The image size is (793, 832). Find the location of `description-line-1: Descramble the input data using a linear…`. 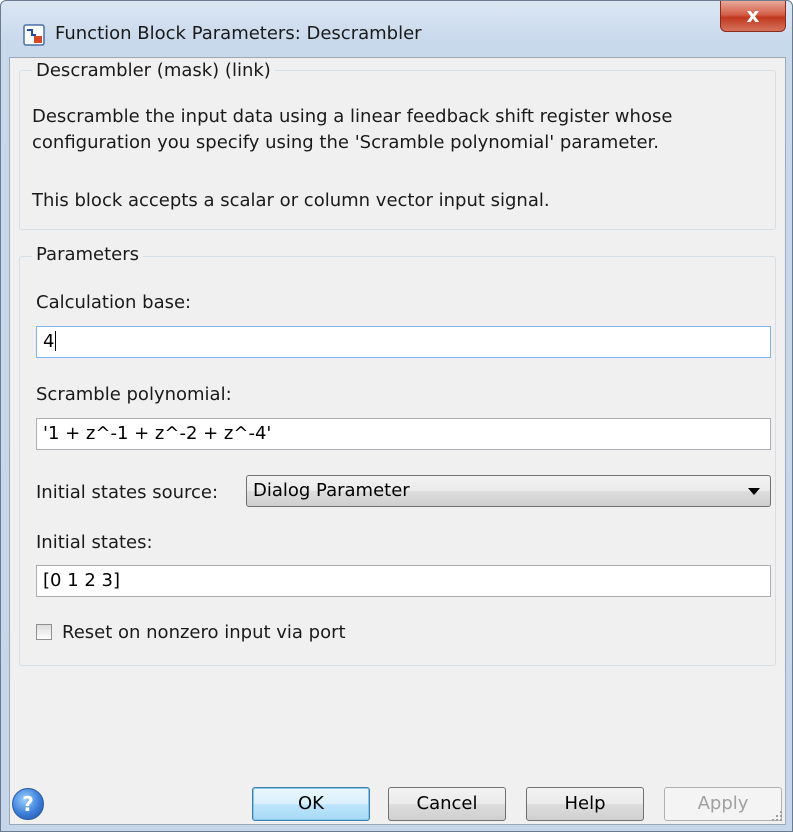

description-line-1: Descramble the input data using a linear… is located at coordinates (352, 116).